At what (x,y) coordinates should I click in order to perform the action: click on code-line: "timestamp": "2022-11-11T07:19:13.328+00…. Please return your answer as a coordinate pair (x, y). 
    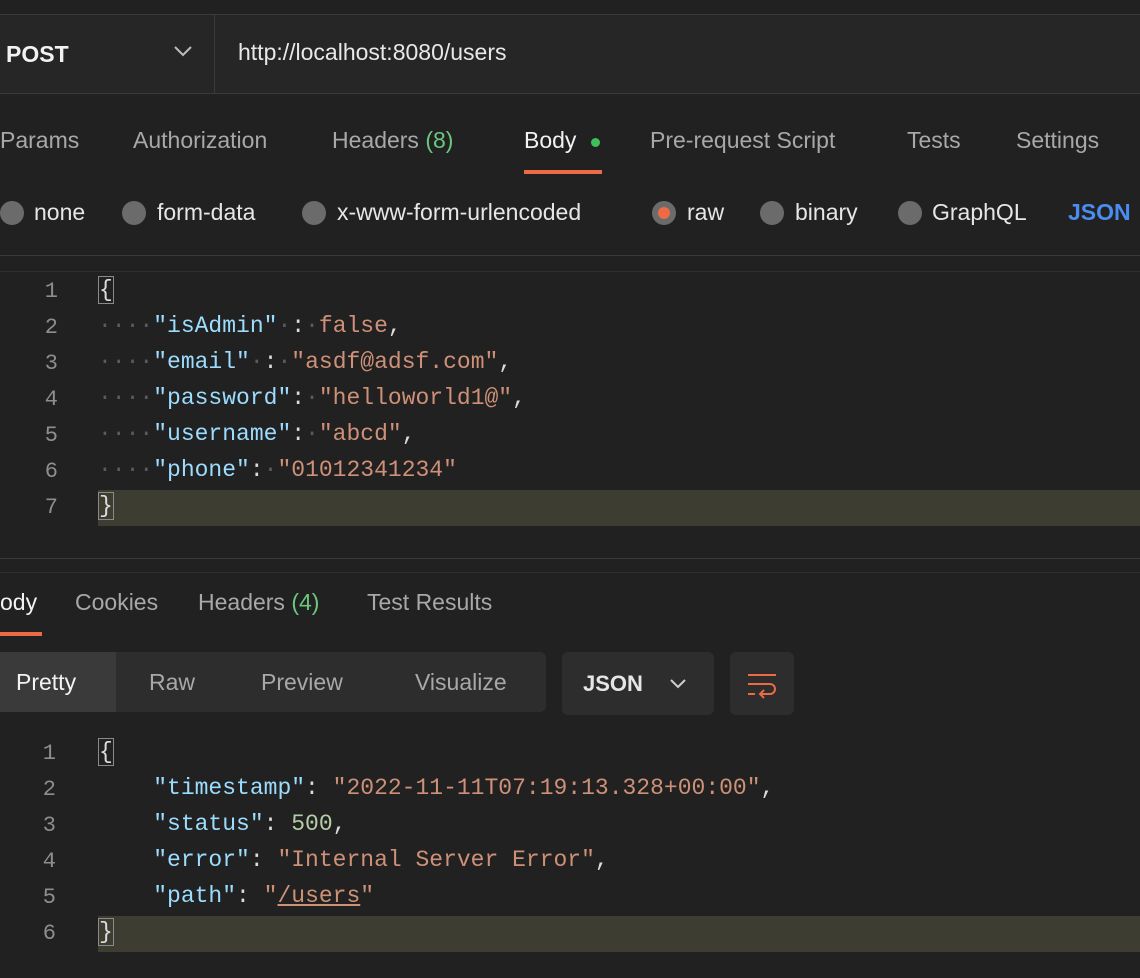
    Looking at the image, I should click on (436, 788).